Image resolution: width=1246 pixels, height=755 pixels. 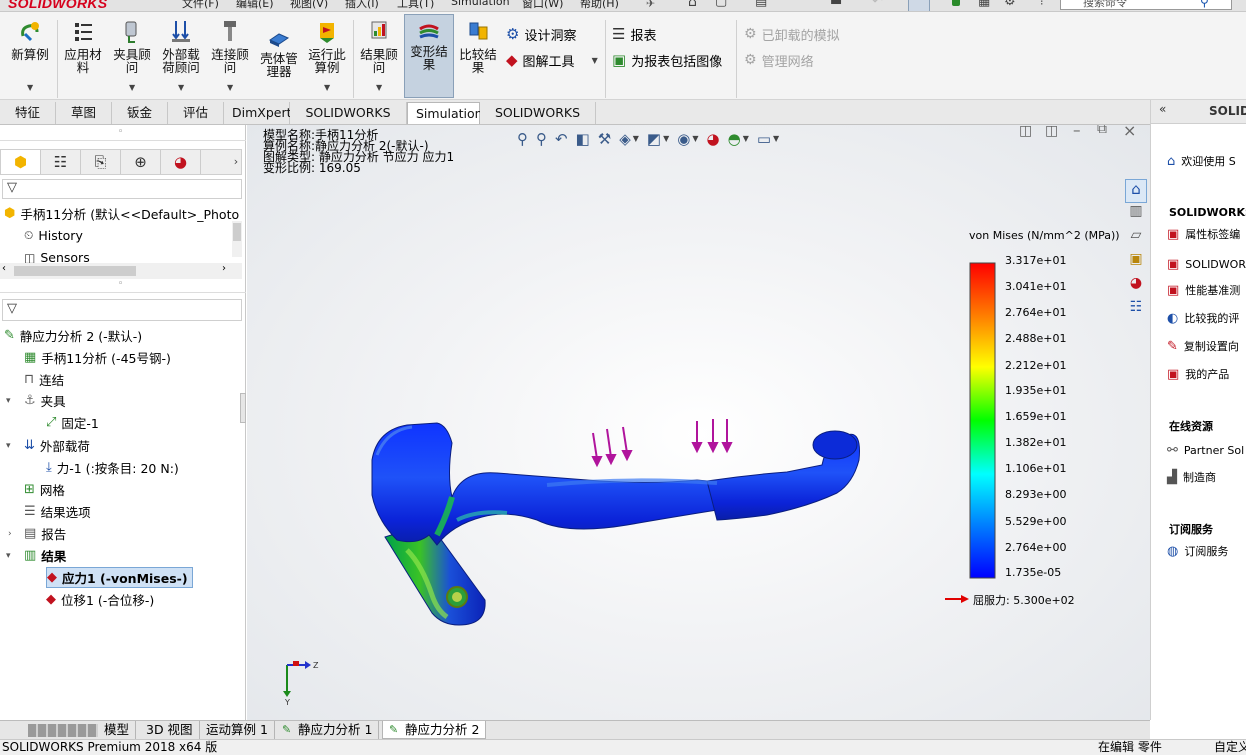 I want to click on apply-material-button: 应用材料, so click(x=83, y=58).